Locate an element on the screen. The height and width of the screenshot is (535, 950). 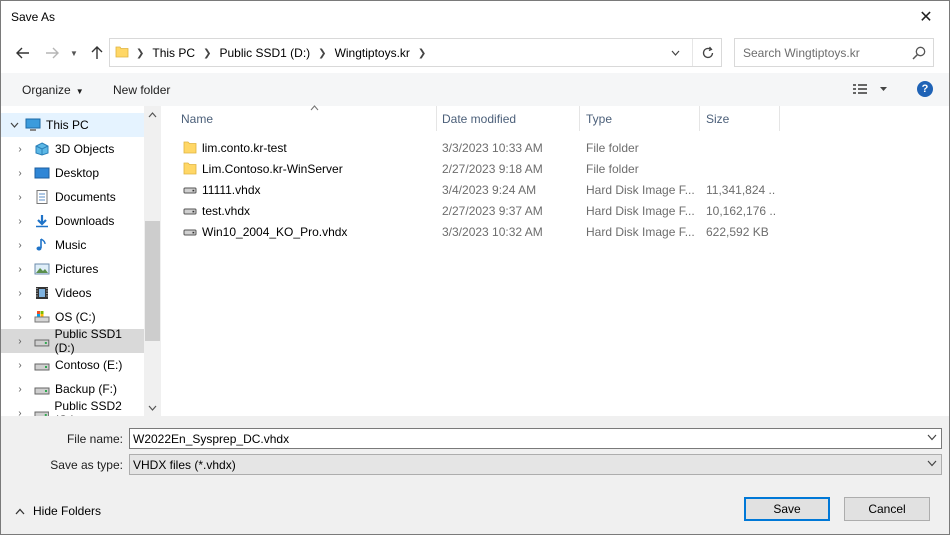
sidebar-item-pictures: › Pictures is located at coordinates (72, 269).